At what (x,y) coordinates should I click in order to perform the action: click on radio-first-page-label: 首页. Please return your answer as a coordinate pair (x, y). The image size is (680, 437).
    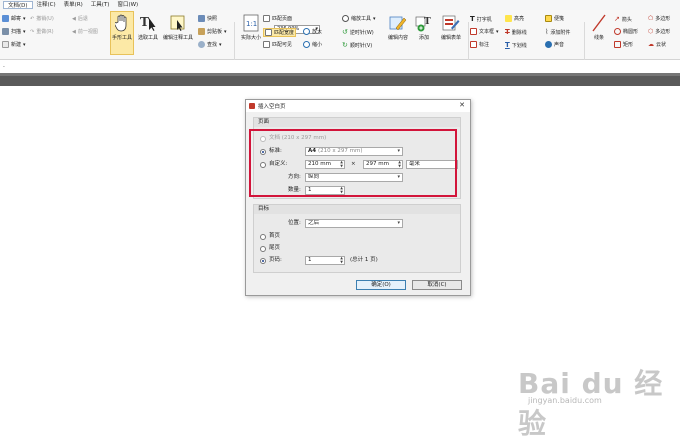
    Looking at the image, I should click on (275, 236).